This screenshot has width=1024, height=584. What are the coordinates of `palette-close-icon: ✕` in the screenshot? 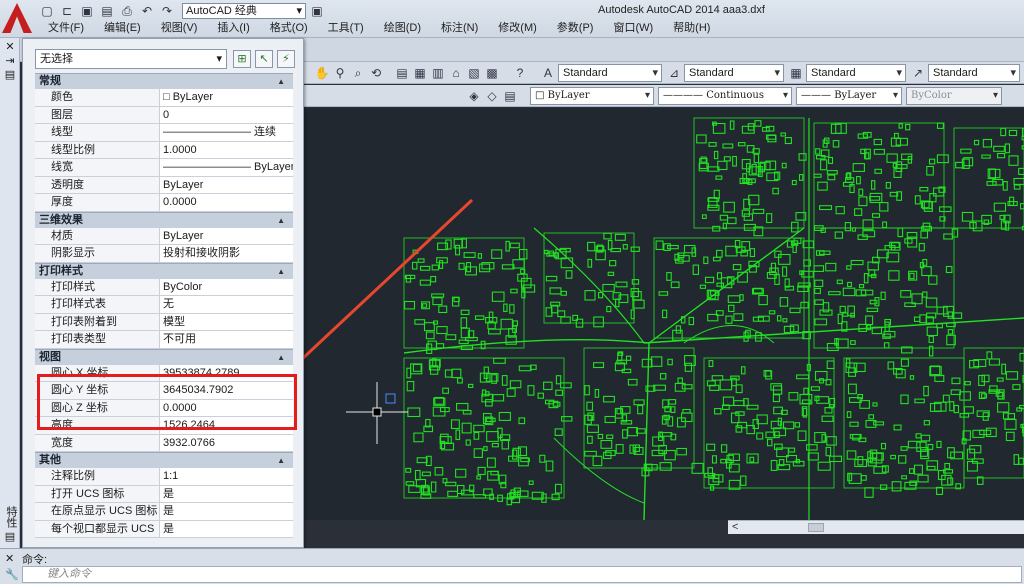 It's located at (10, 47).